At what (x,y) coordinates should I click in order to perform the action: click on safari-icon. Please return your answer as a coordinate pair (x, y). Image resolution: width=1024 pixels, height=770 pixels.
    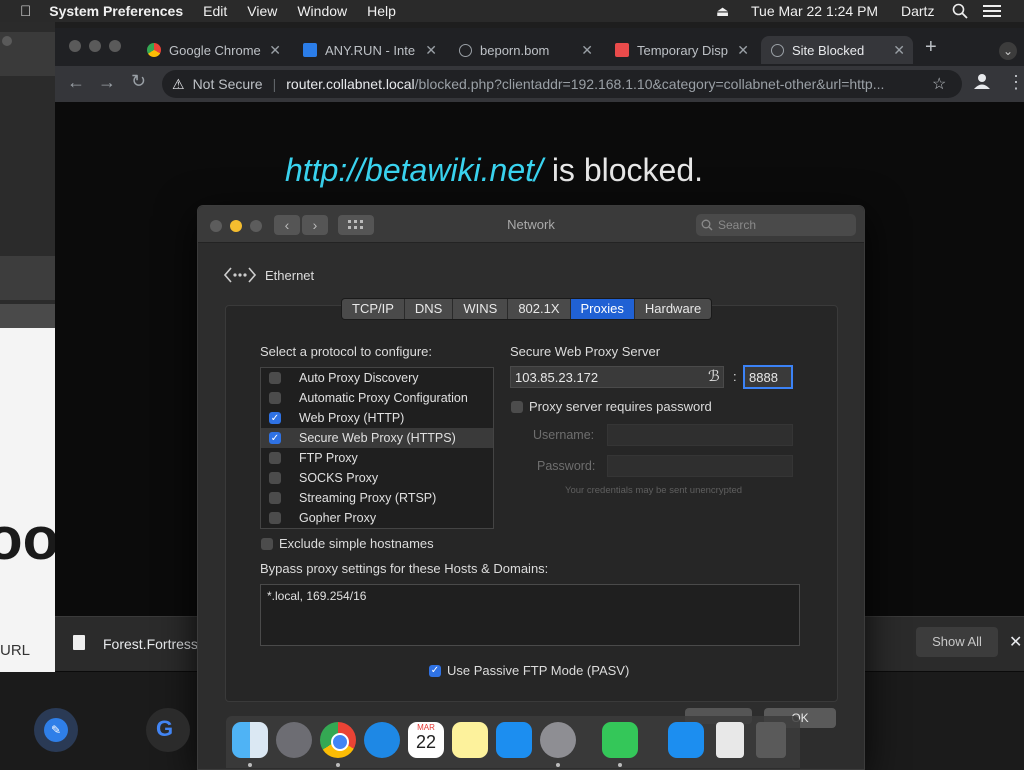
    Looking at the image, I should click on (382, 740).